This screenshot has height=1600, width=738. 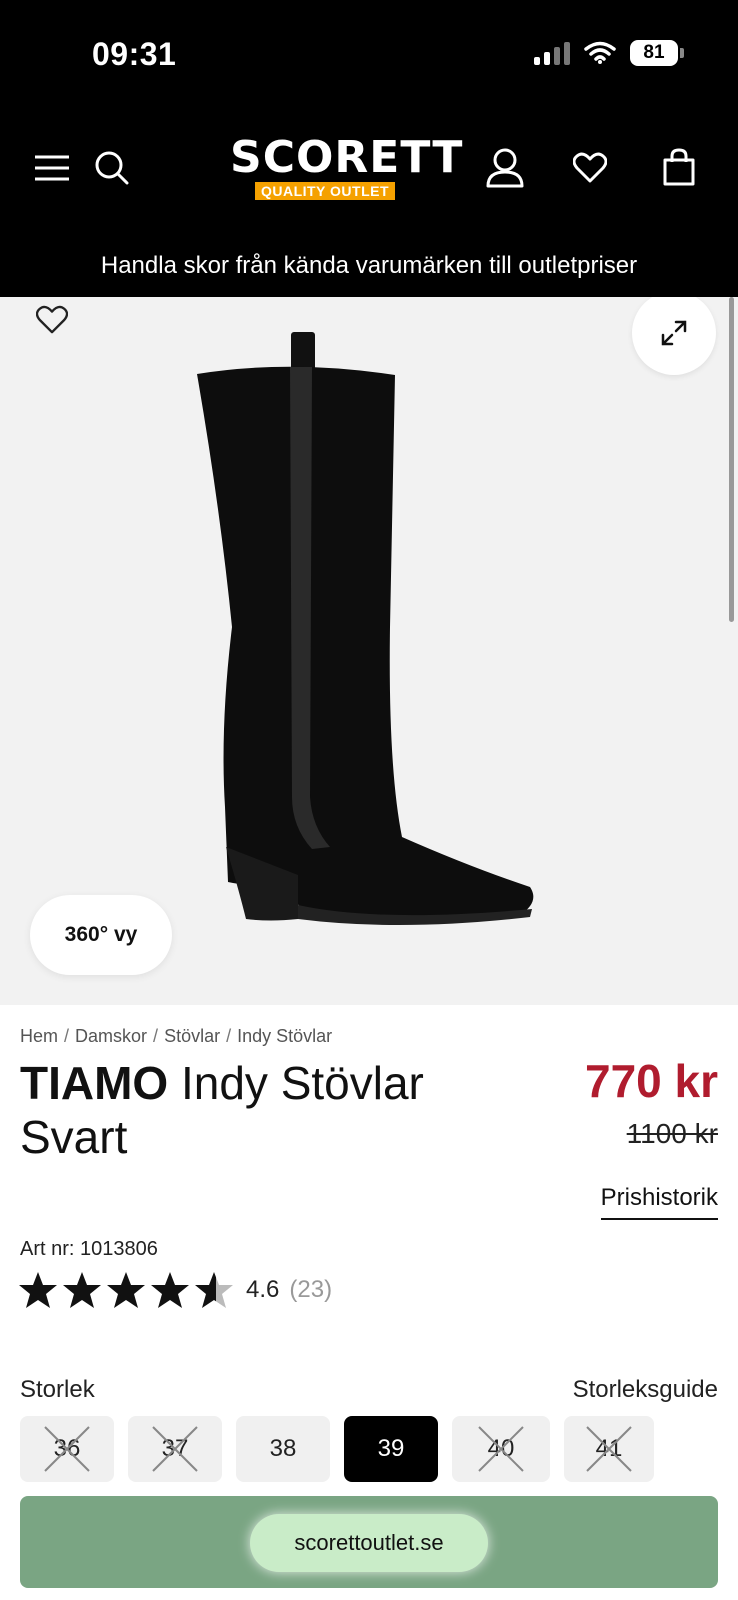 I want to click on size-label: Storlek, so click(x=57, y=1389).